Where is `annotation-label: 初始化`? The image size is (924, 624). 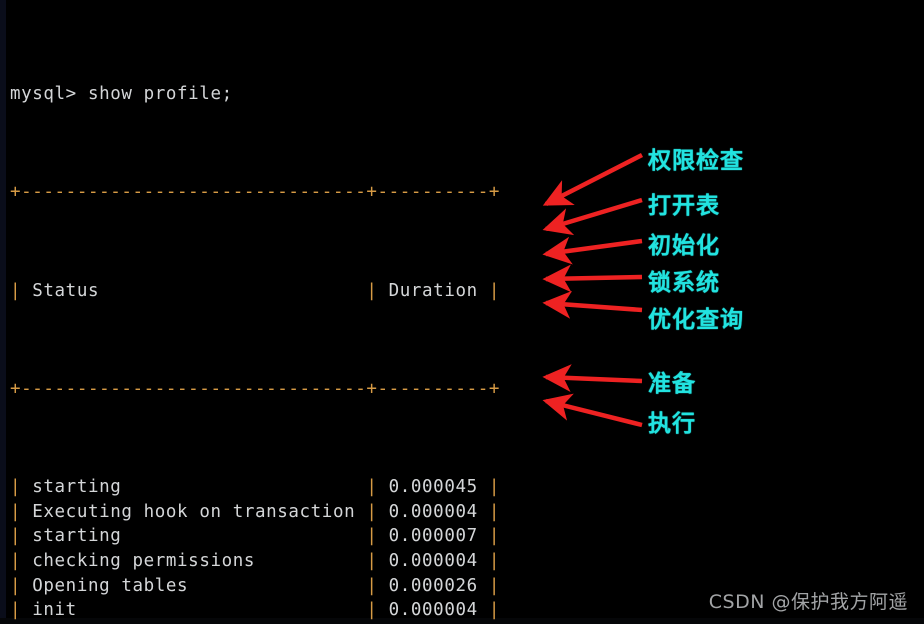
annotation-label: 初始化 is located at coordinates (684, 246).